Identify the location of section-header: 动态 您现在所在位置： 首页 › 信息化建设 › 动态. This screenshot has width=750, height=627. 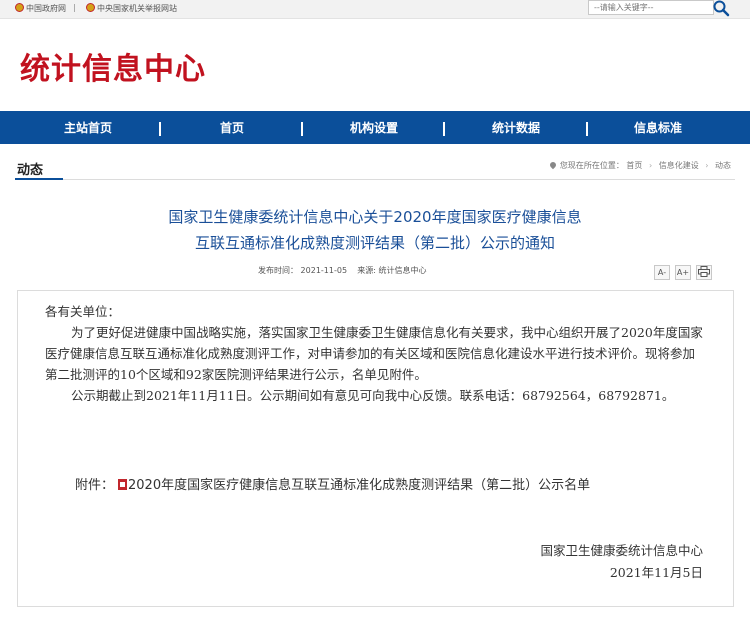
(375, 164).